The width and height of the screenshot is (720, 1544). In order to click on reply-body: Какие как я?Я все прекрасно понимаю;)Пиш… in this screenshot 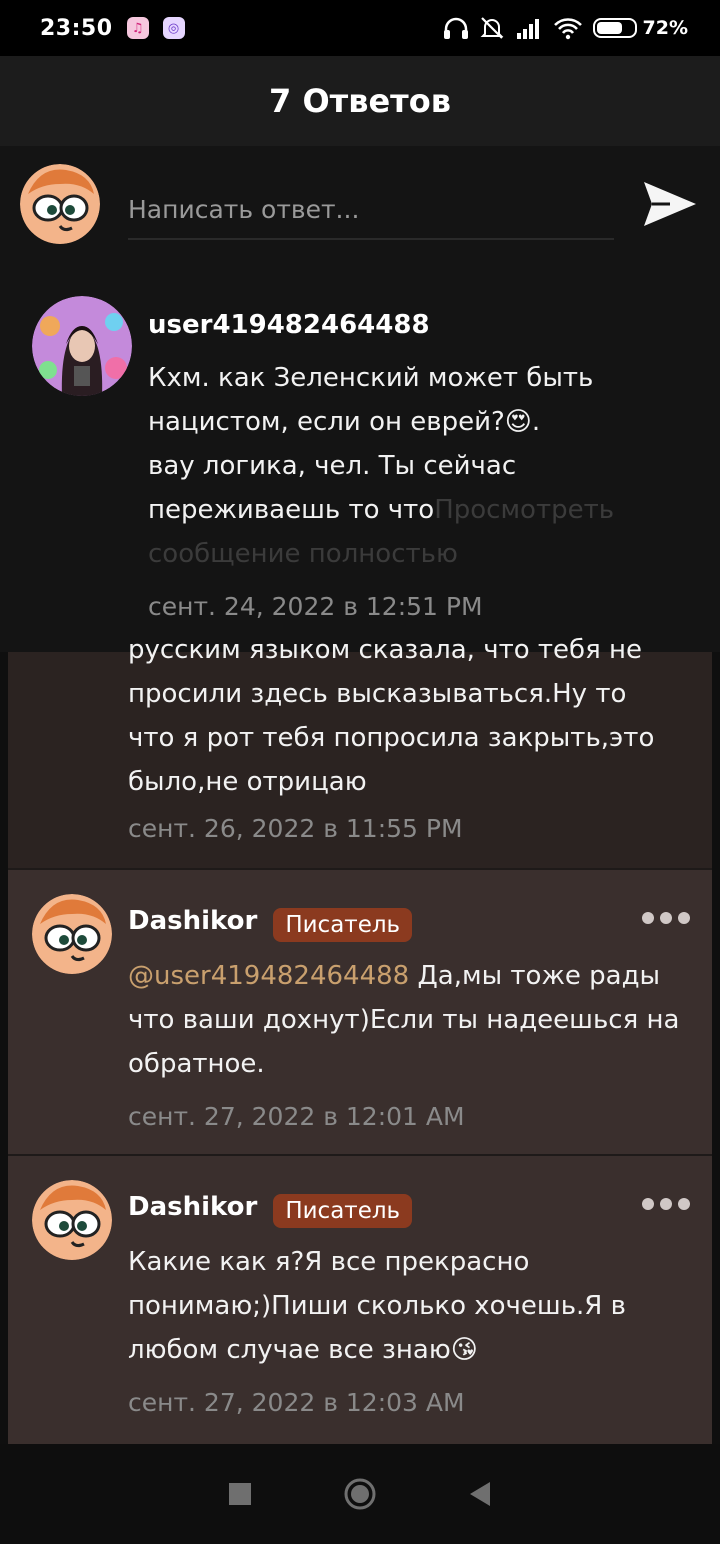, I will do `click(413, 1306)`.